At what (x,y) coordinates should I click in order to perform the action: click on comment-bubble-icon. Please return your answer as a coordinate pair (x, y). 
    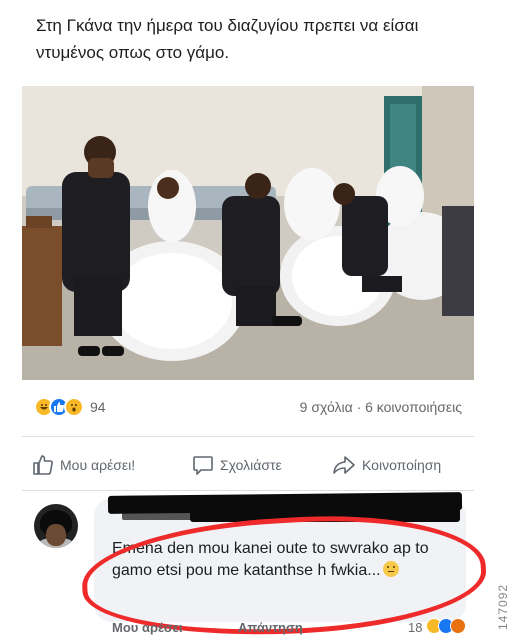
    Looking at the image, I should click on (203, 465).